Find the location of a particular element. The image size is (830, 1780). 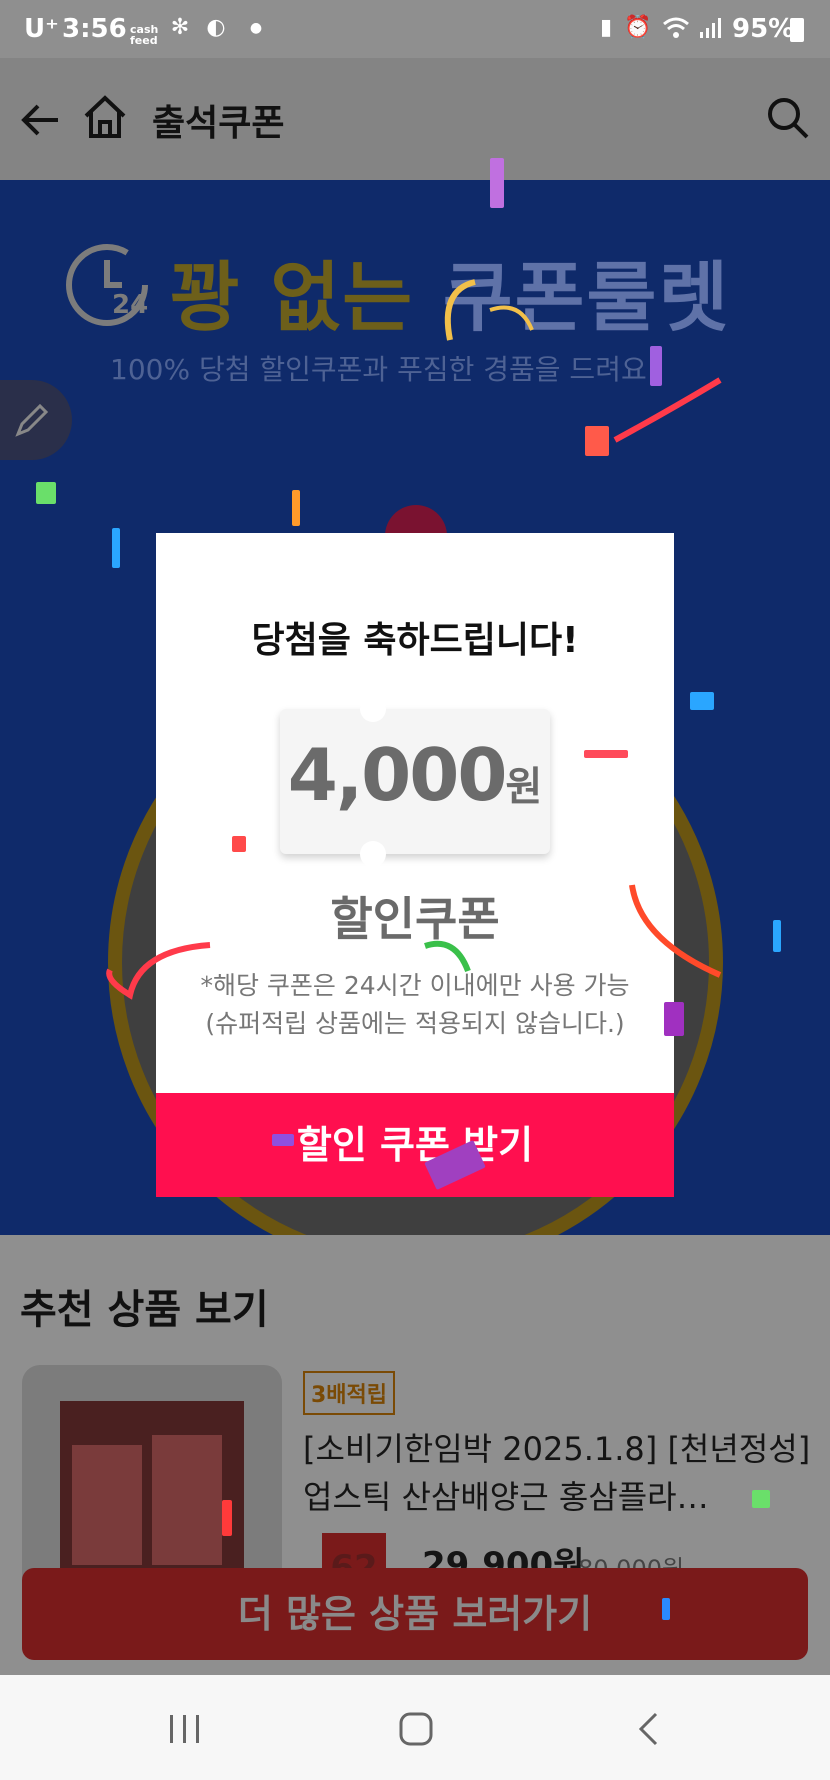

more-products-button: 더 많은 상품 보러가기 is located at coordinates (415, 1614).